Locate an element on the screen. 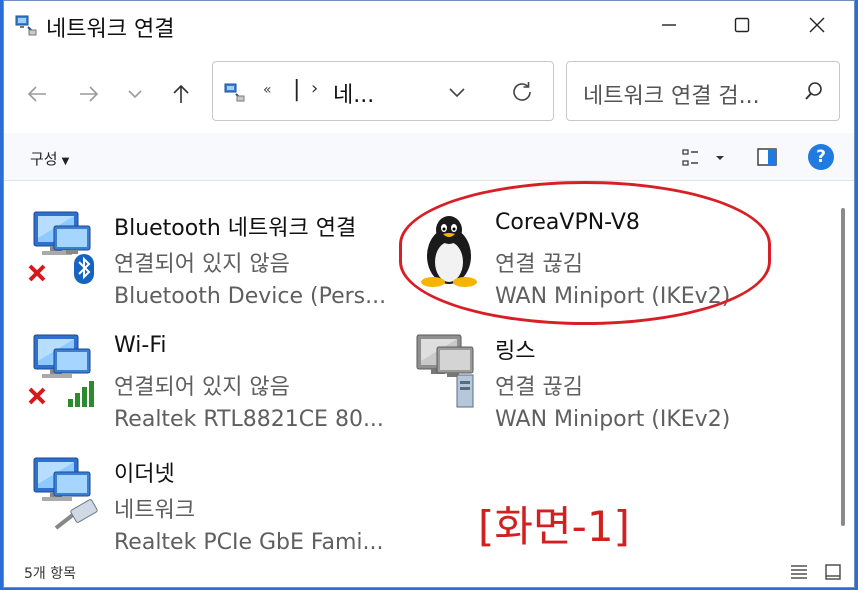 Image resolution: width=858 pixels, height=590 pixels. search-icon is located at coordinates (813, 91).